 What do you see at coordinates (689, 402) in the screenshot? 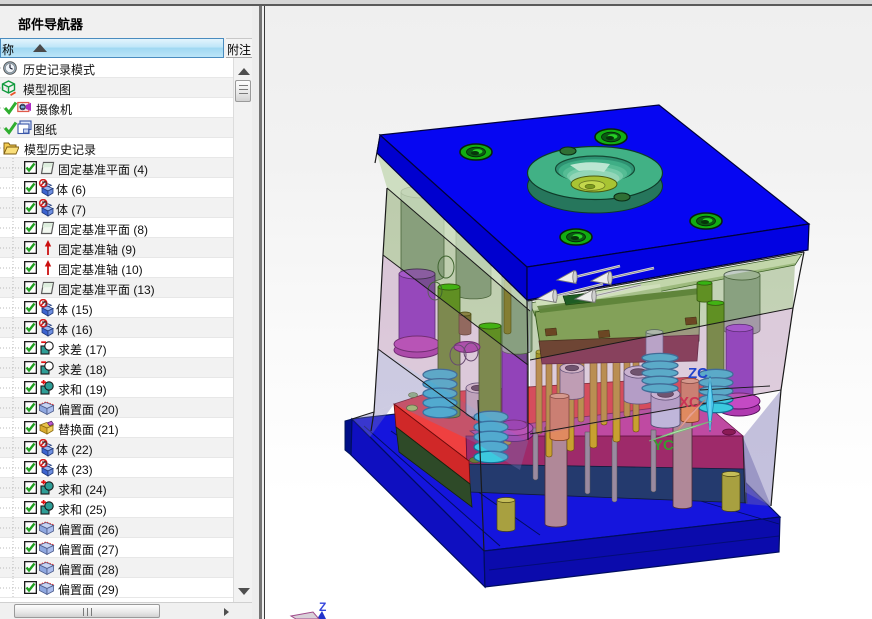
I see `svg-text: XC` at bounding box center [689, 402].